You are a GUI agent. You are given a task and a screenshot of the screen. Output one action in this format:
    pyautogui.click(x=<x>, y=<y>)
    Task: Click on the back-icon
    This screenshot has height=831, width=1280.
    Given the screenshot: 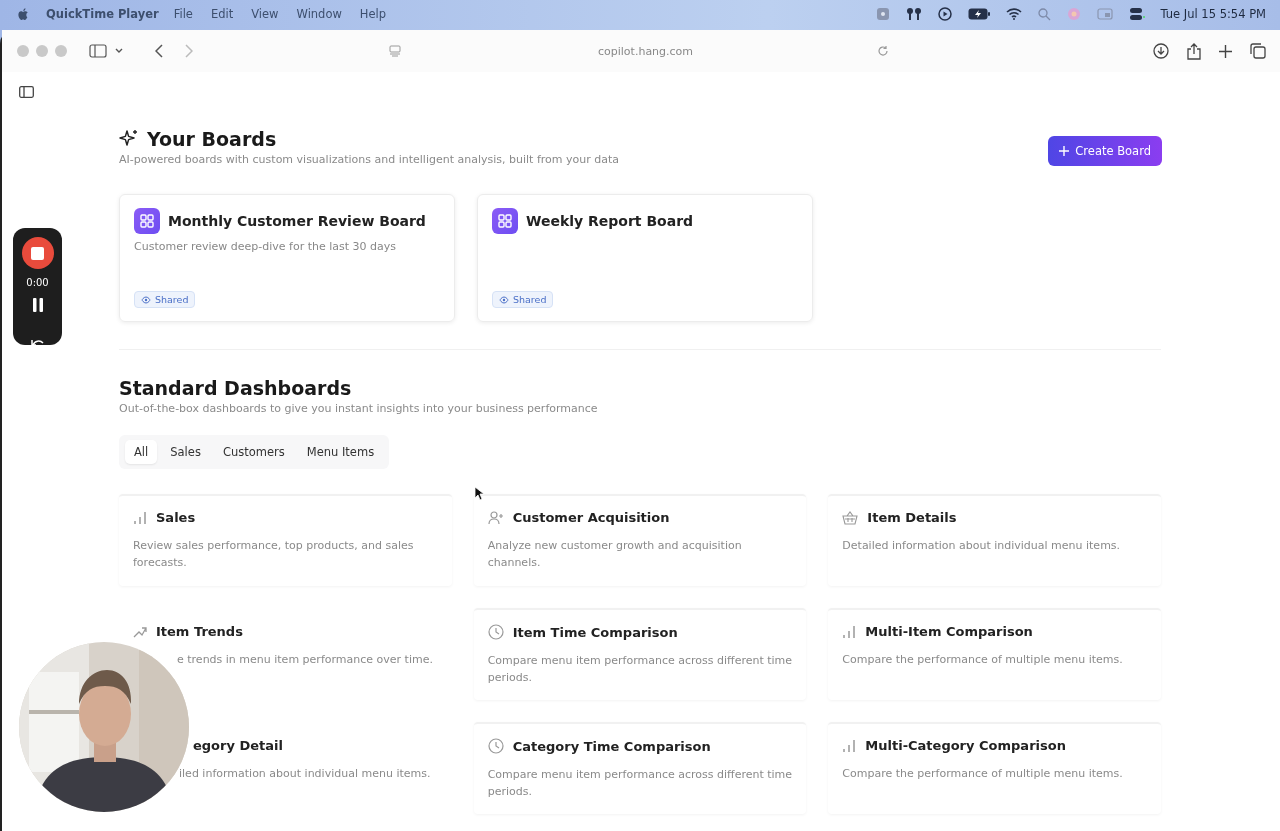 What is the action you would take?
    pyautogui.click(x=159, y=51)
    